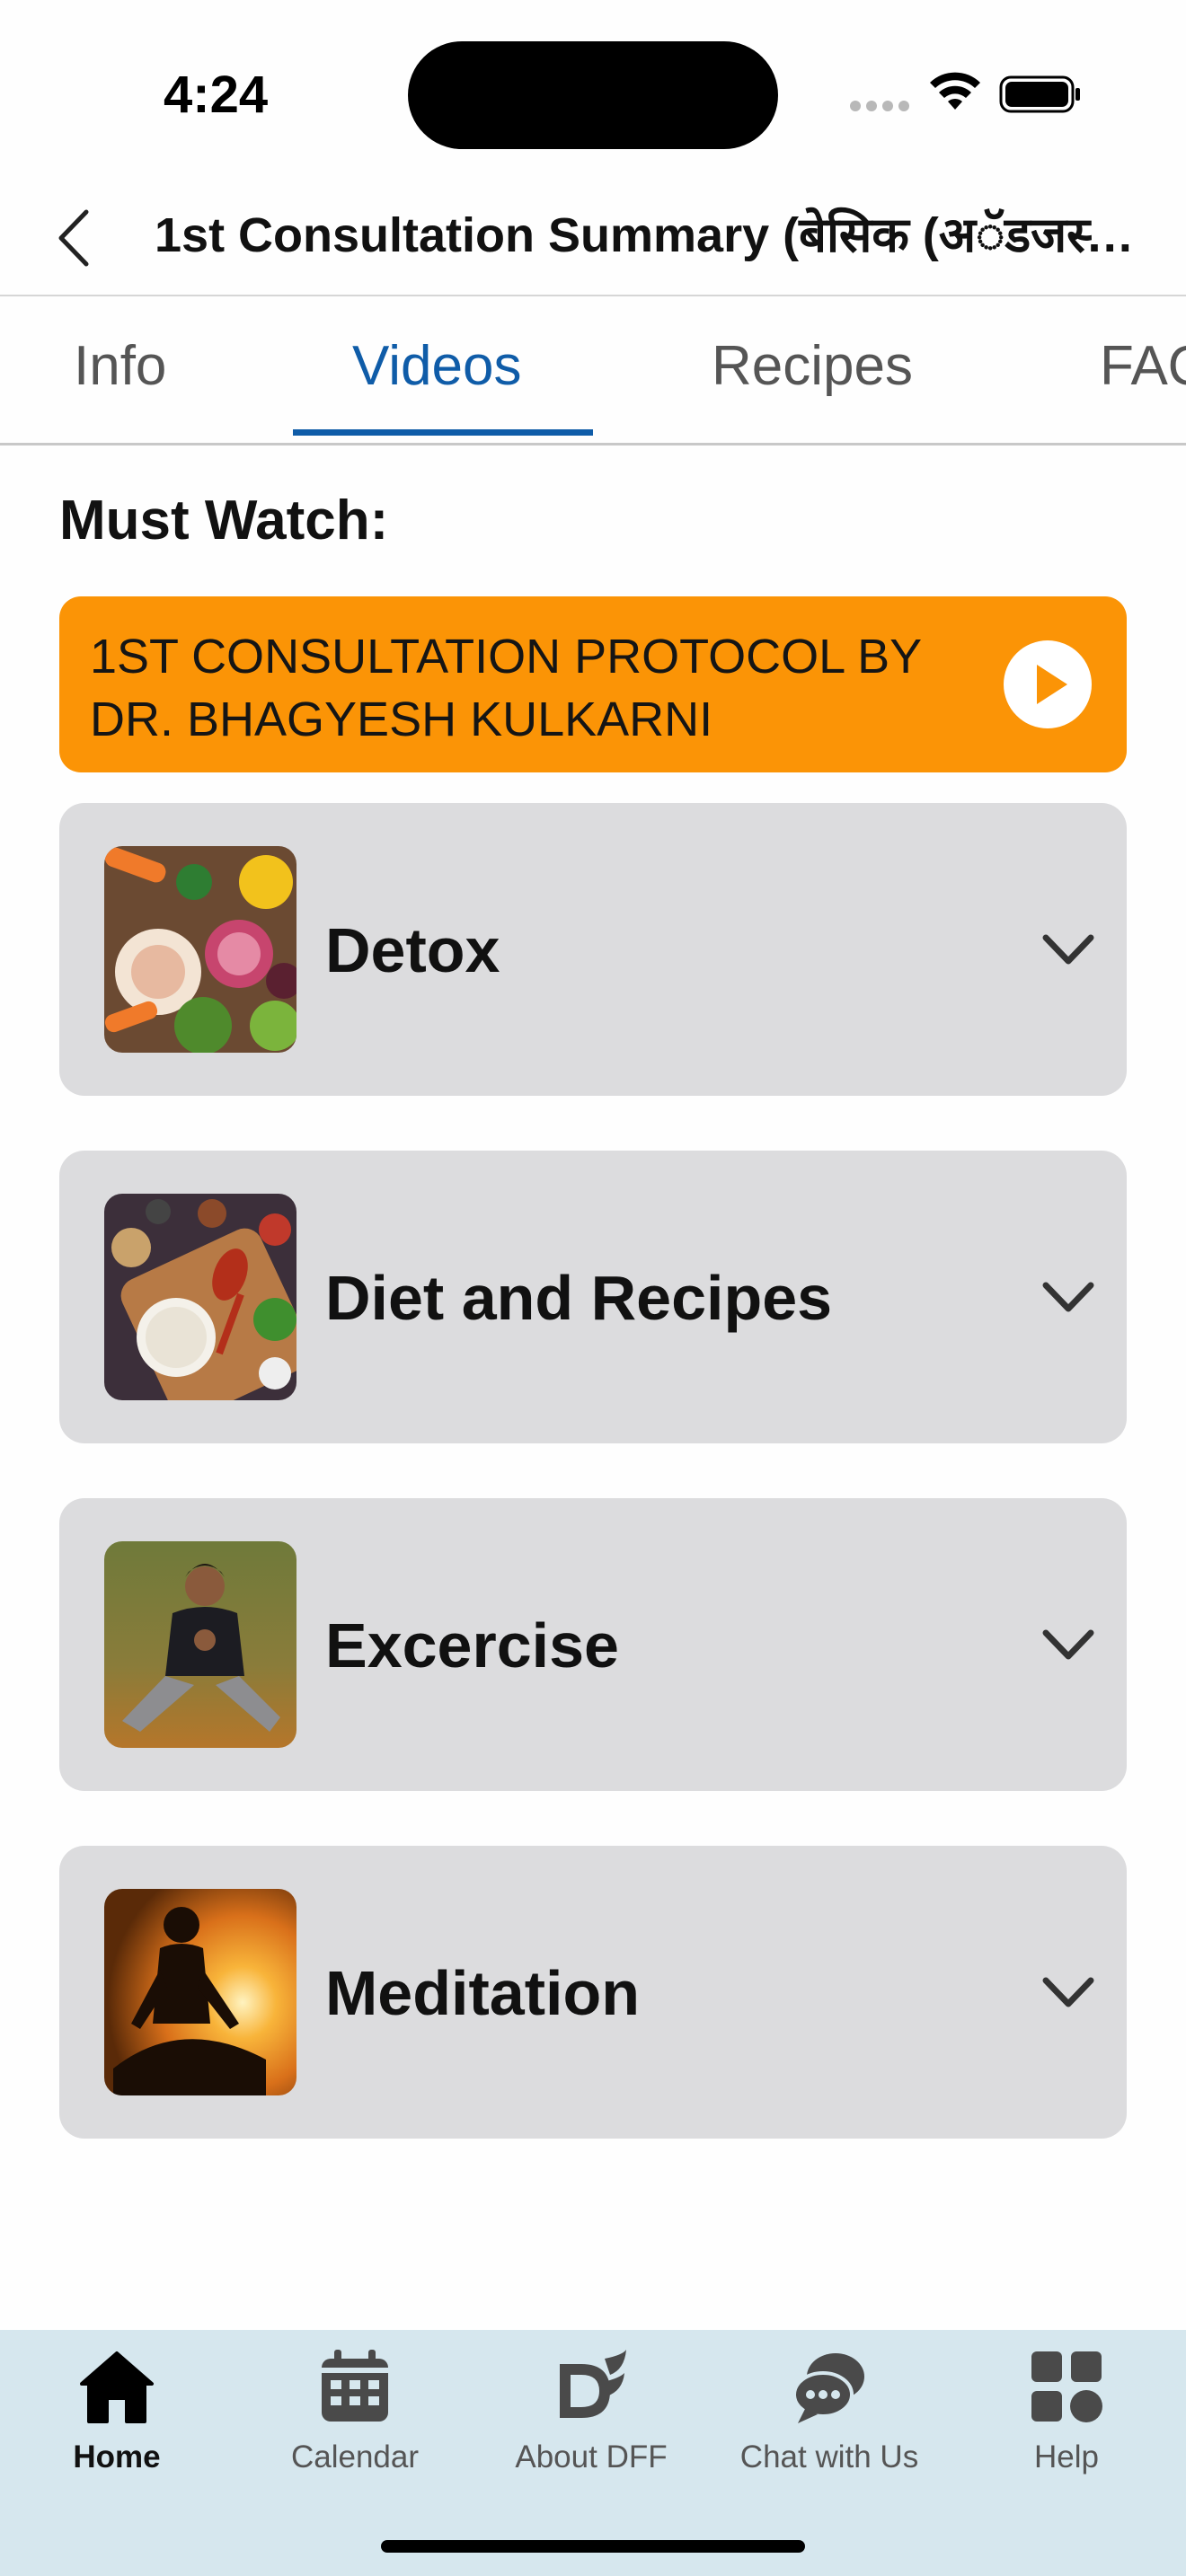 The image size is (1186, 2576). I want to click on bottom-nav-help: Help, so click(1066, 2418).